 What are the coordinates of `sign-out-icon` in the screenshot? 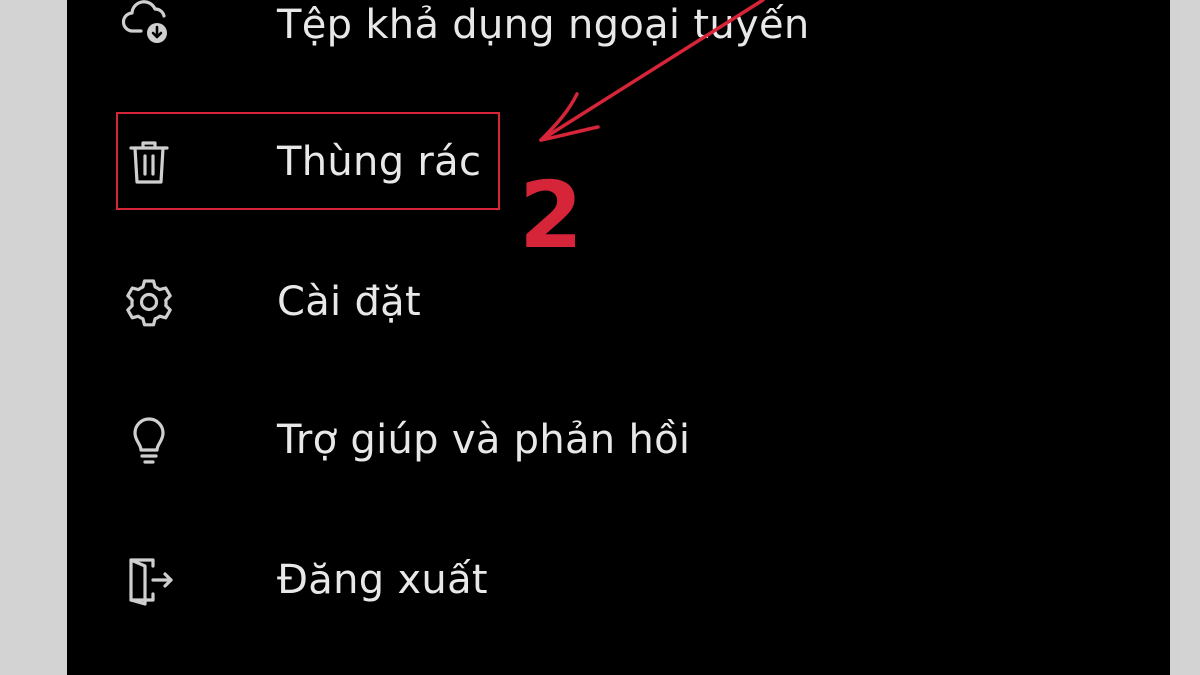 It's located at (149, 580).